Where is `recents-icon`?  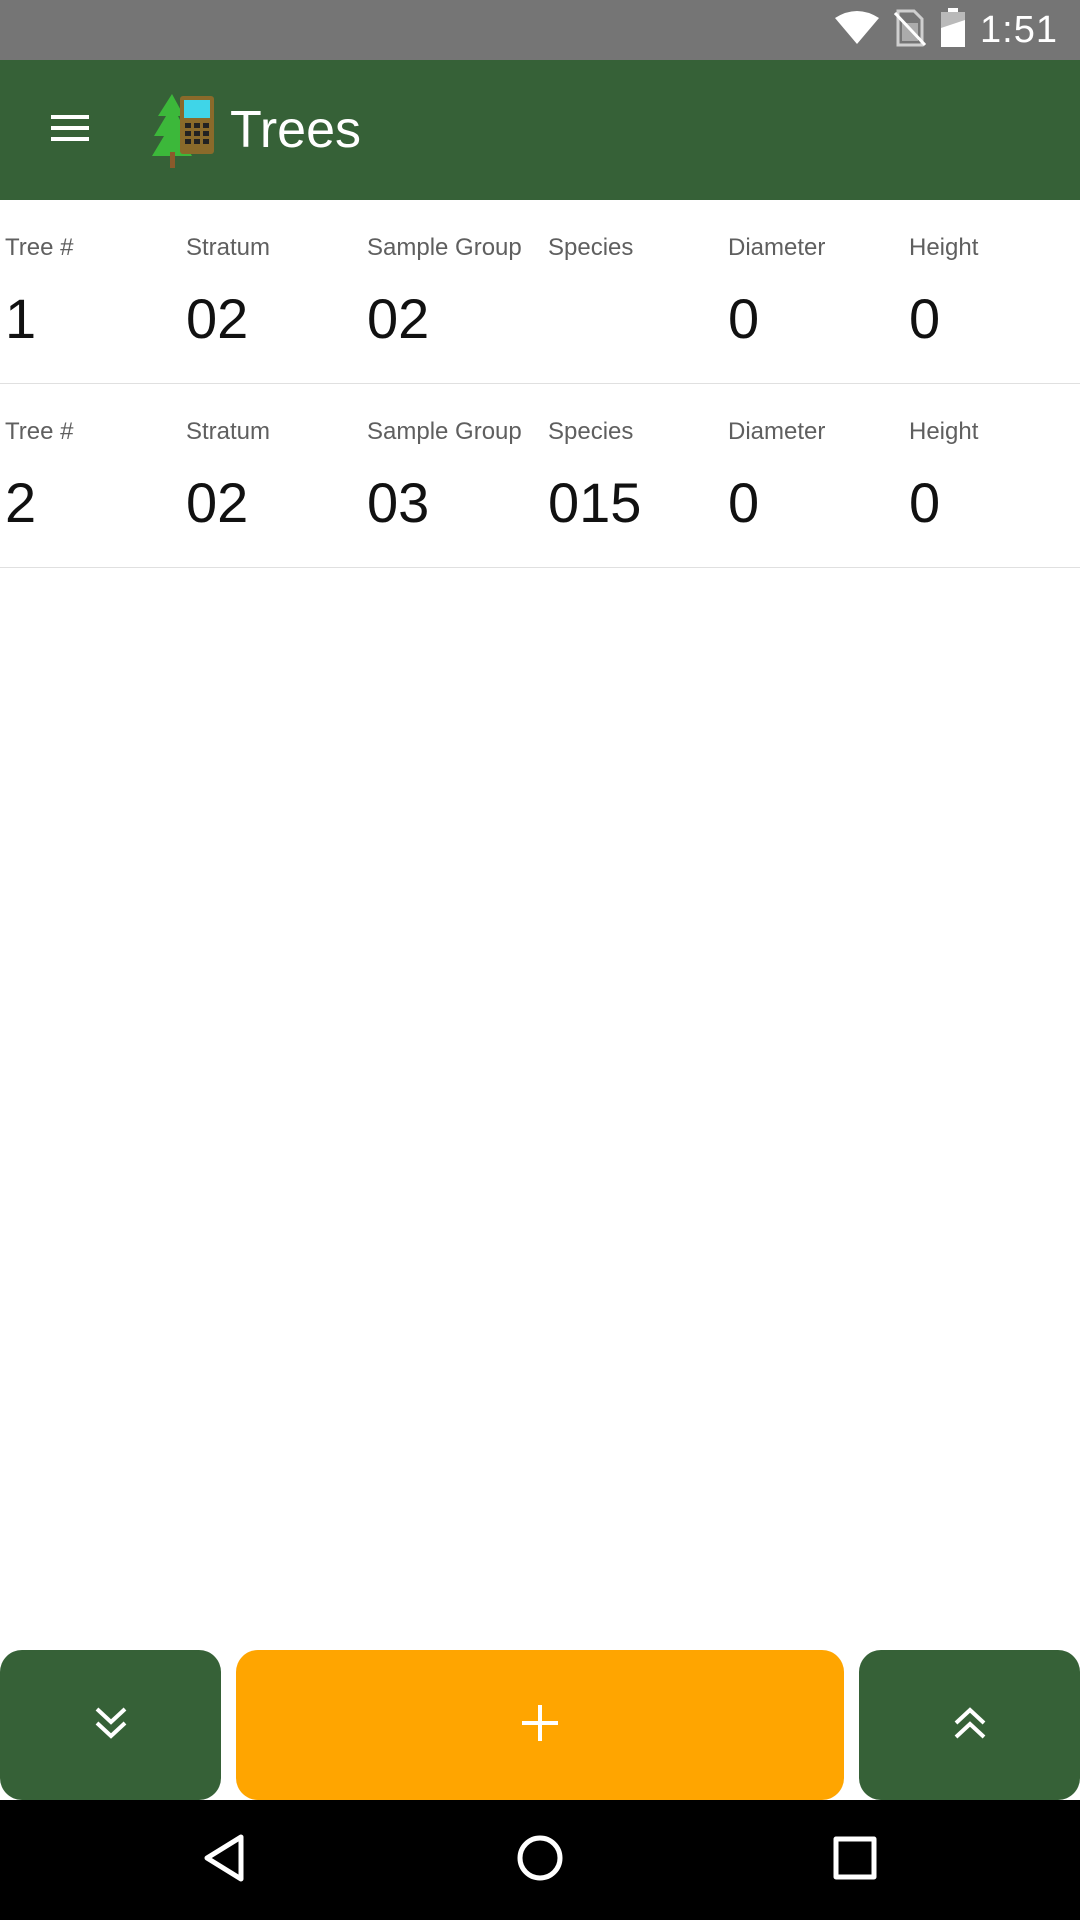
recents-icon is located at coordinates (855, 1860).